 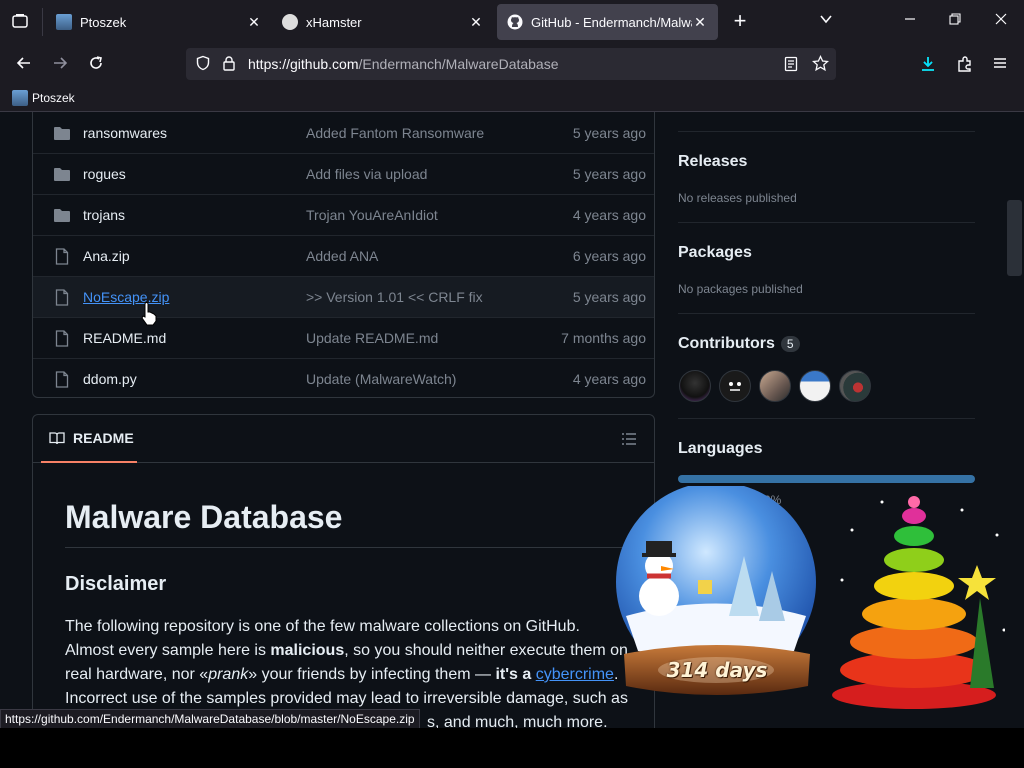 What do you see at coordinates (1000, 65) in the screenshot?
I see `hamburger-menu-icon` at bounding box center [1000, 65].